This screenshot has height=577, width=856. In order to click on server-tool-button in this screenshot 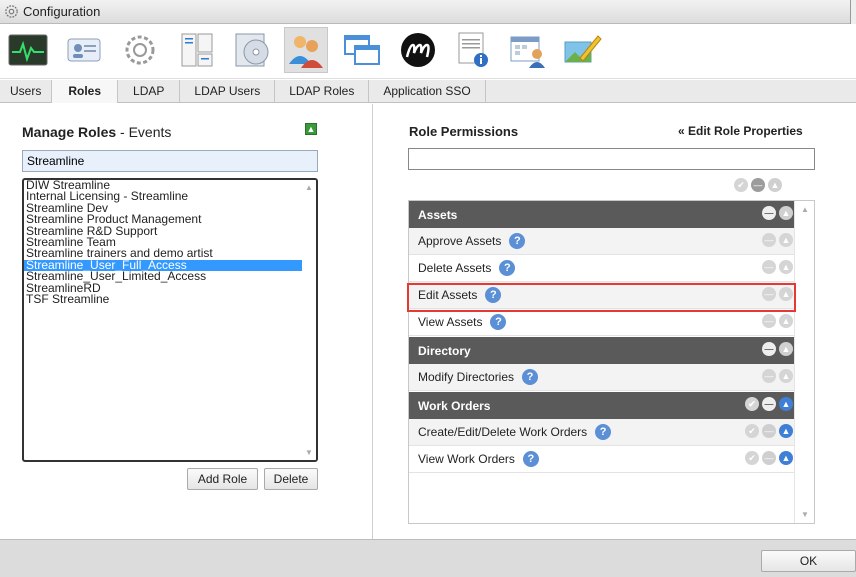, I will do `click(196, 50)`.